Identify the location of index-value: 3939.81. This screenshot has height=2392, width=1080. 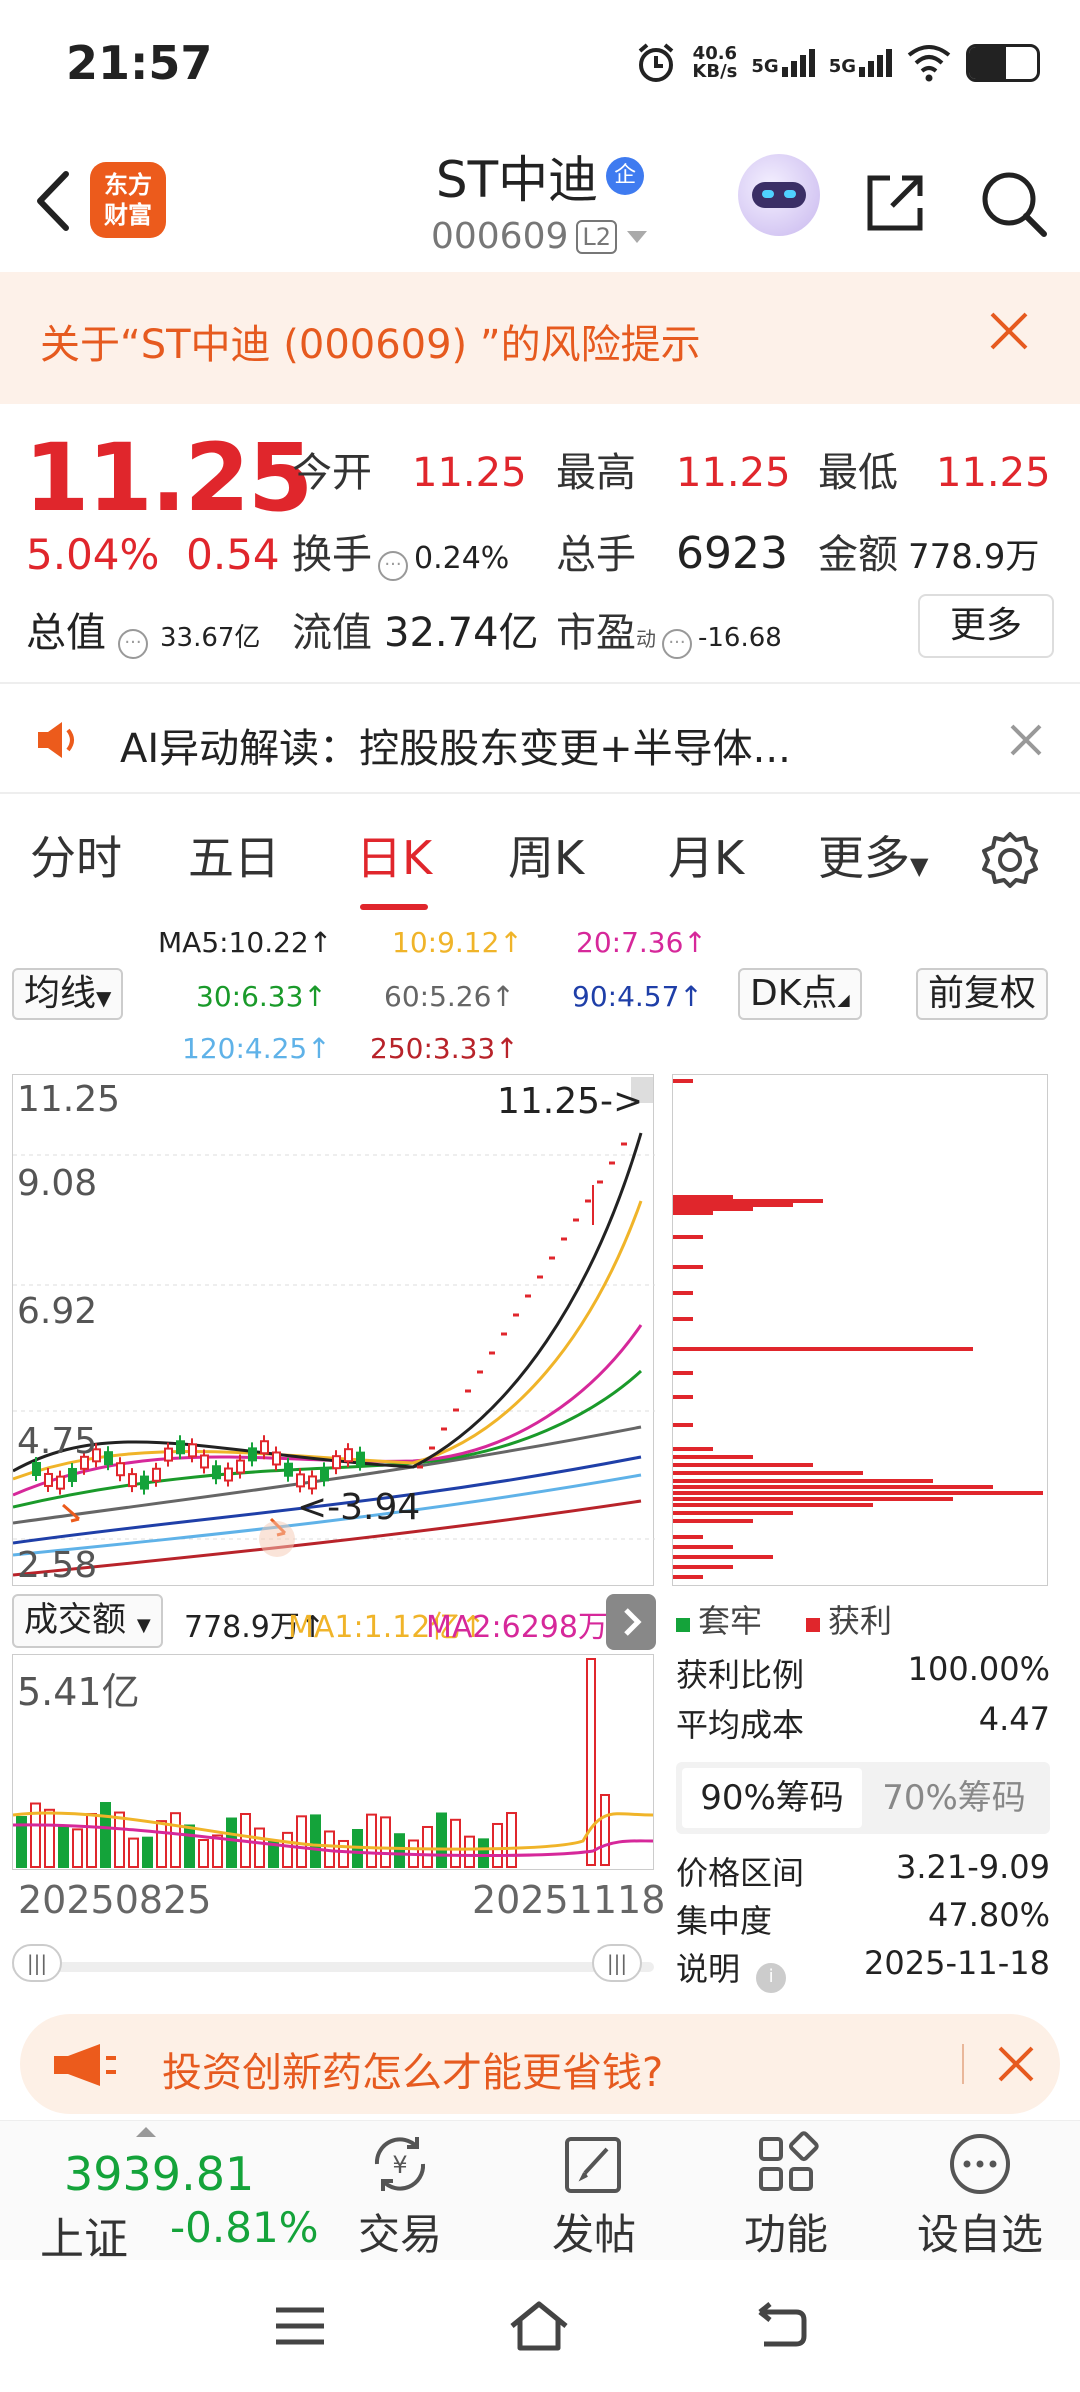
(159, 2174).